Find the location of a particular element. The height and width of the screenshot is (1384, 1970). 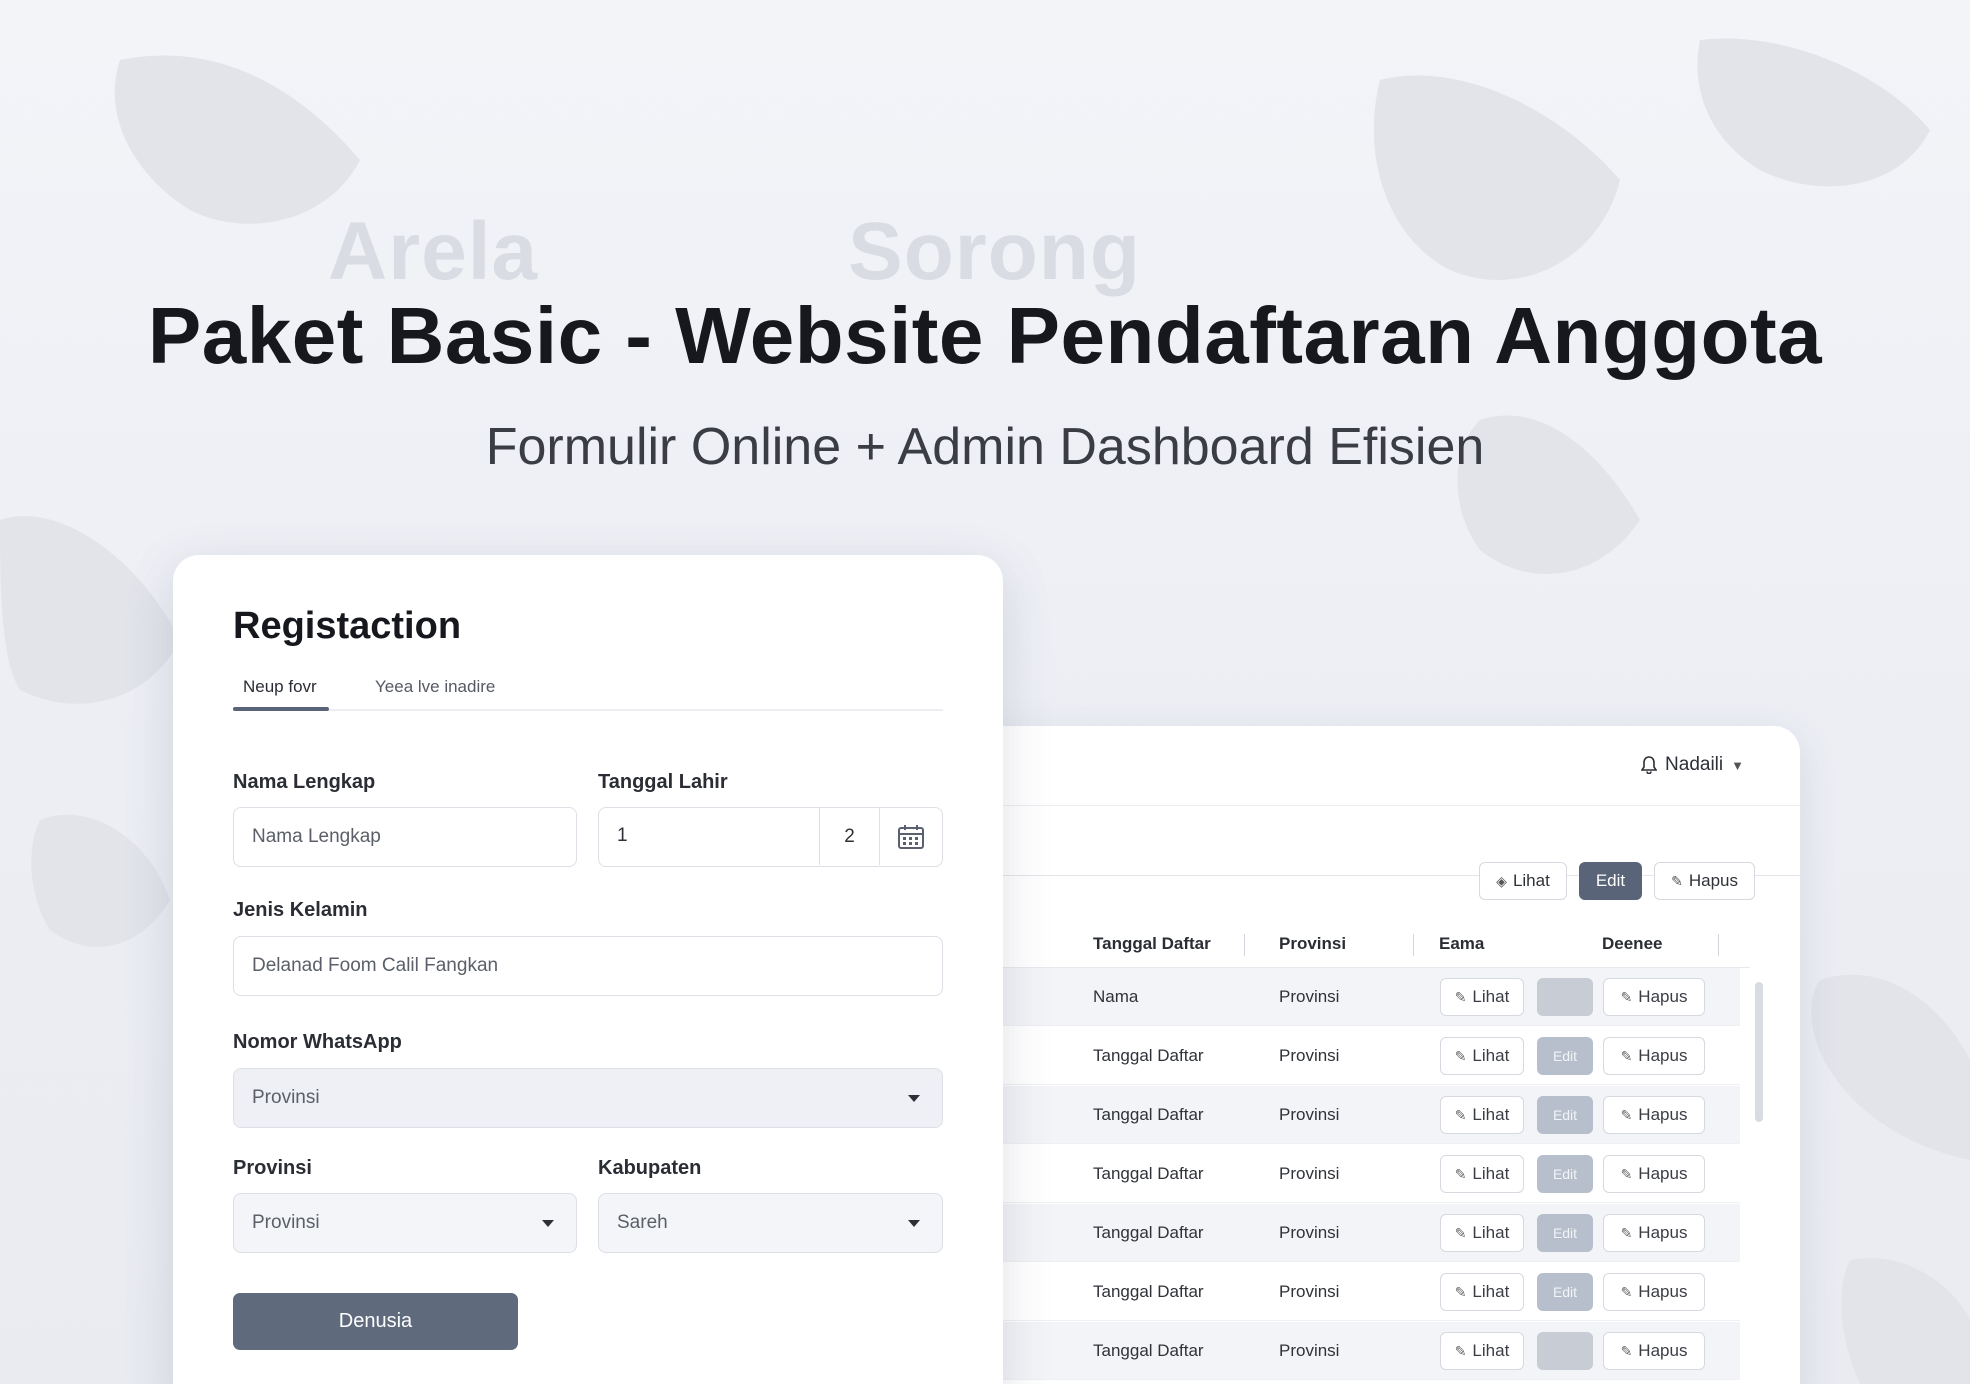

provinsi-select: Provinsi is located at coordinates (405, 1223).